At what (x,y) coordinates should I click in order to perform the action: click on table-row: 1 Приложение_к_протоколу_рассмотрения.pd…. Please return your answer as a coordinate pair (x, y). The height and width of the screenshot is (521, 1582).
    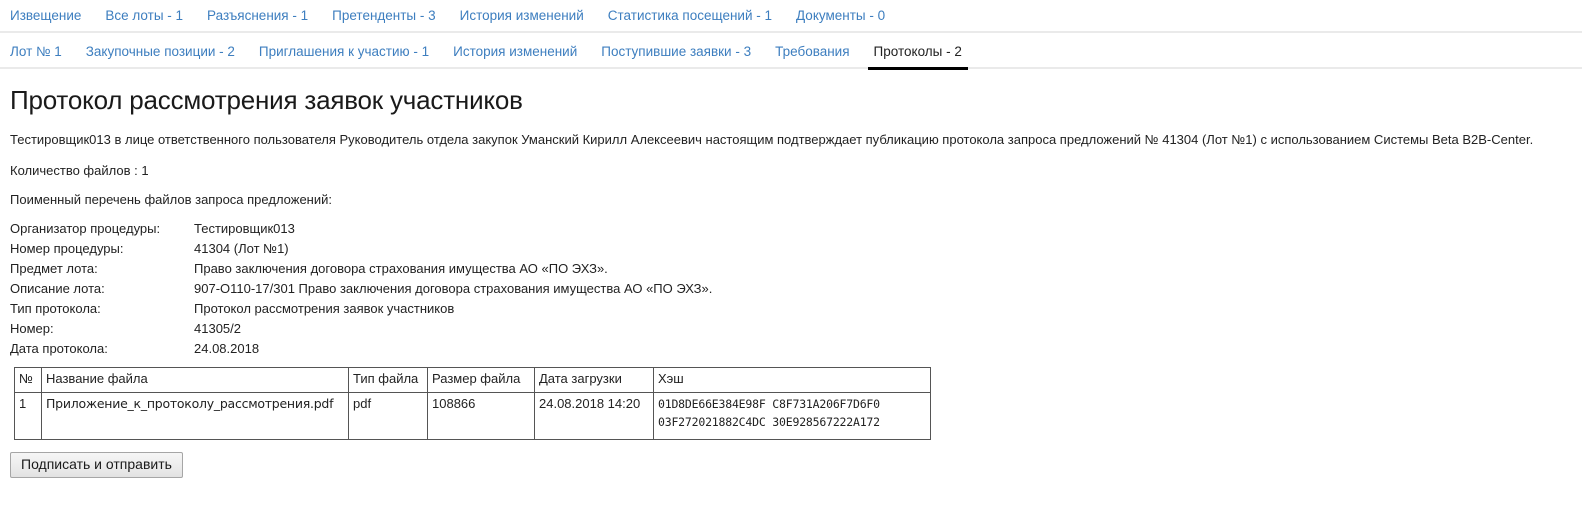
    Looking at the image, I should click on (472, 416).